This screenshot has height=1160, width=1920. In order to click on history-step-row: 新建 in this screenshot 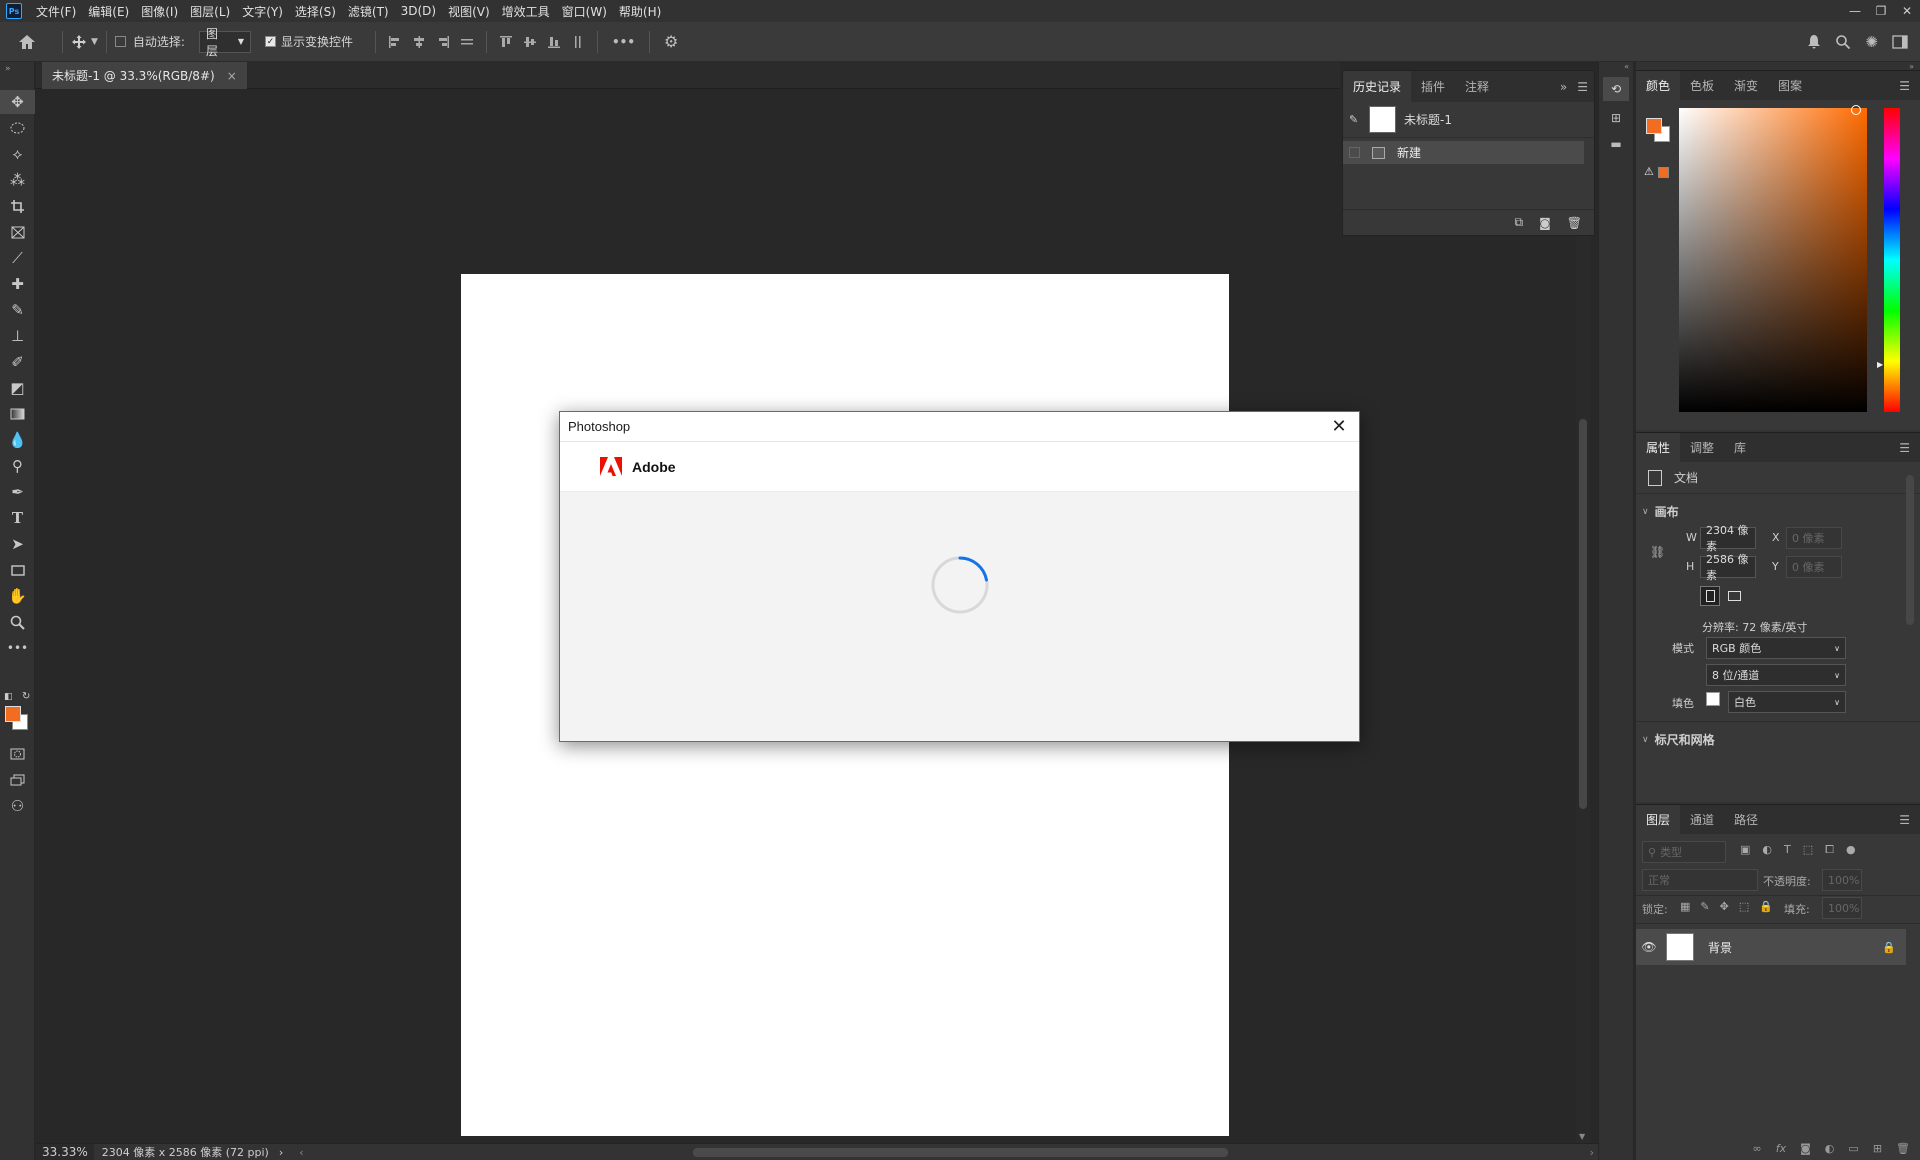, I will do `click(1463, 152)`.